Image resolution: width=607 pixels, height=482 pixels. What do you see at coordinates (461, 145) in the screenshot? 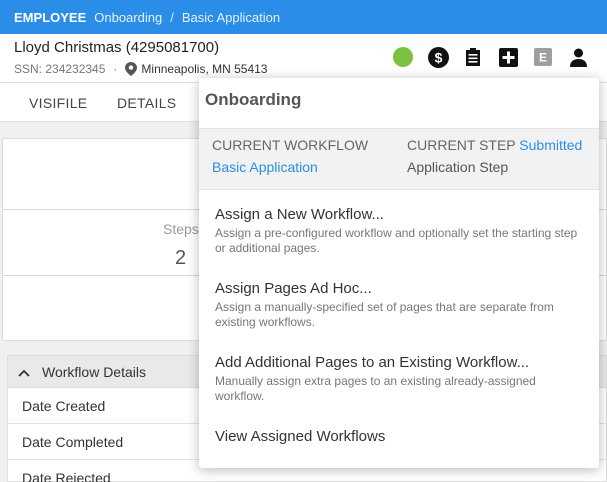
I see `current-step-label: CURRENT STEP` at bounding box center [461, 145].